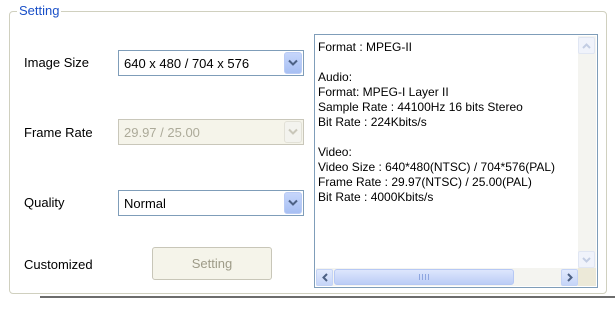  I want to click on image-size-select: 640 x 480 / 704 x 576, so click(211, 63).